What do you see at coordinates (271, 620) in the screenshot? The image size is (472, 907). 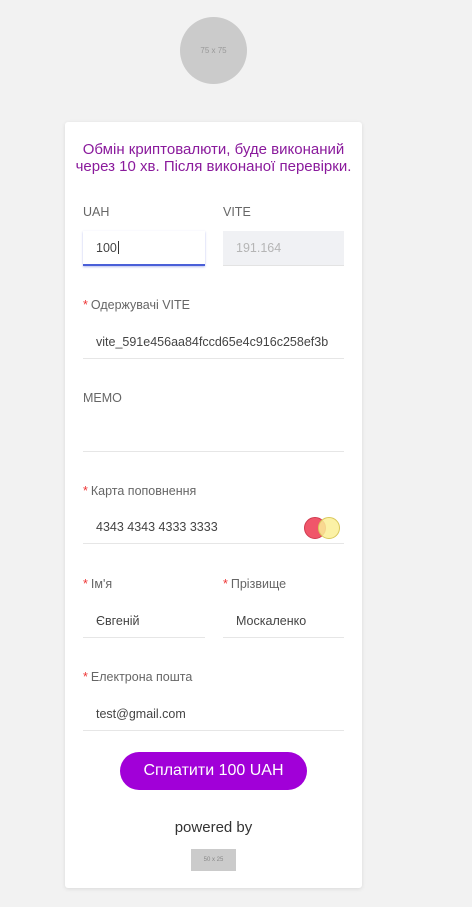 I see `last-name-value: Москаленко` at bounding box center [271, 620].